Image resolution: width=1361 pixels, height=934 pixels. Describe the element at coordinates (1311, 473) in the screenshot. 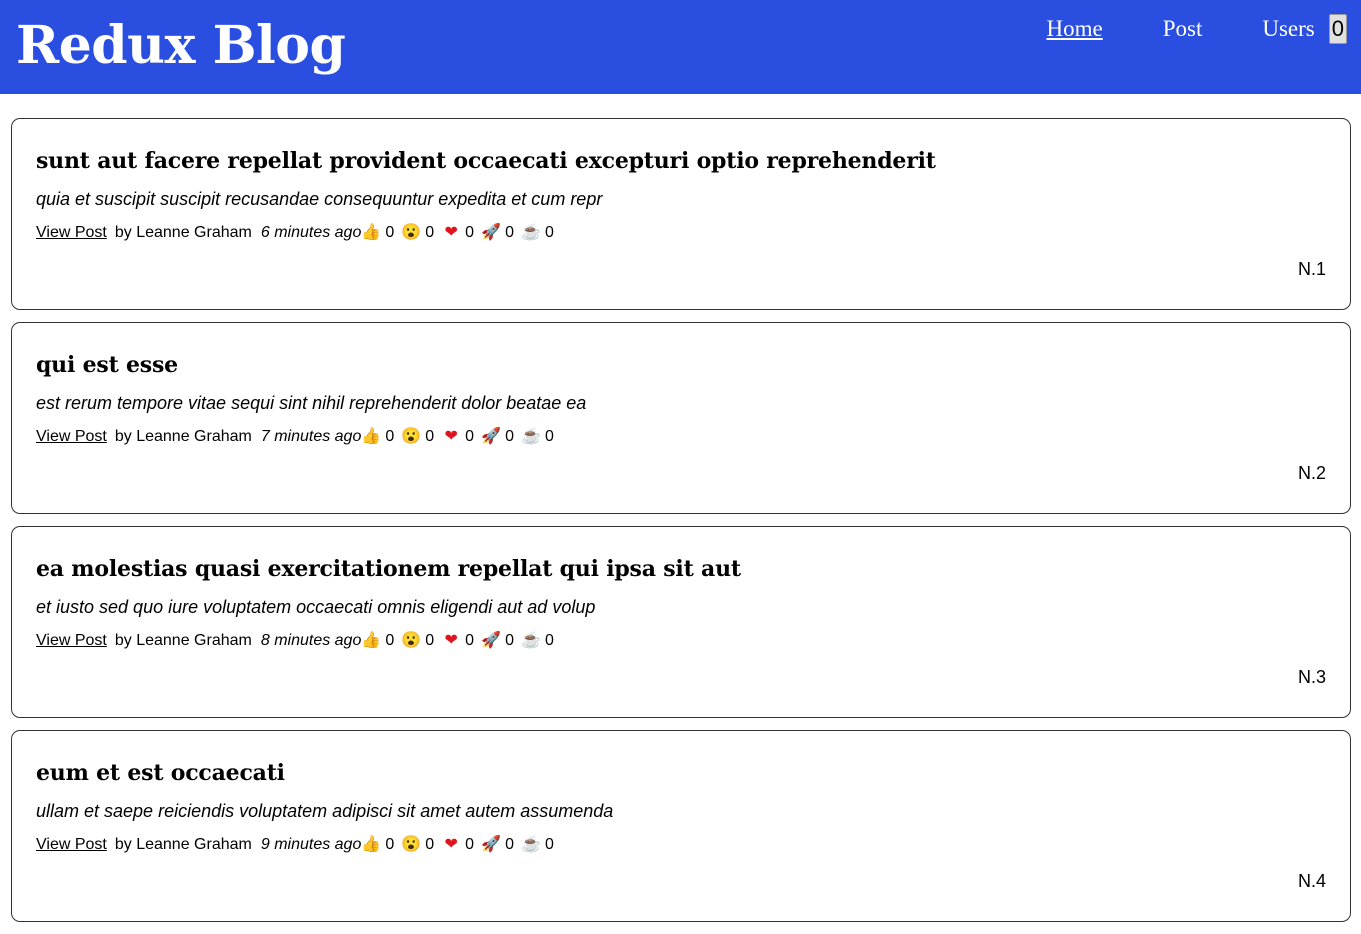

I see `post-number: N.2` at that location.